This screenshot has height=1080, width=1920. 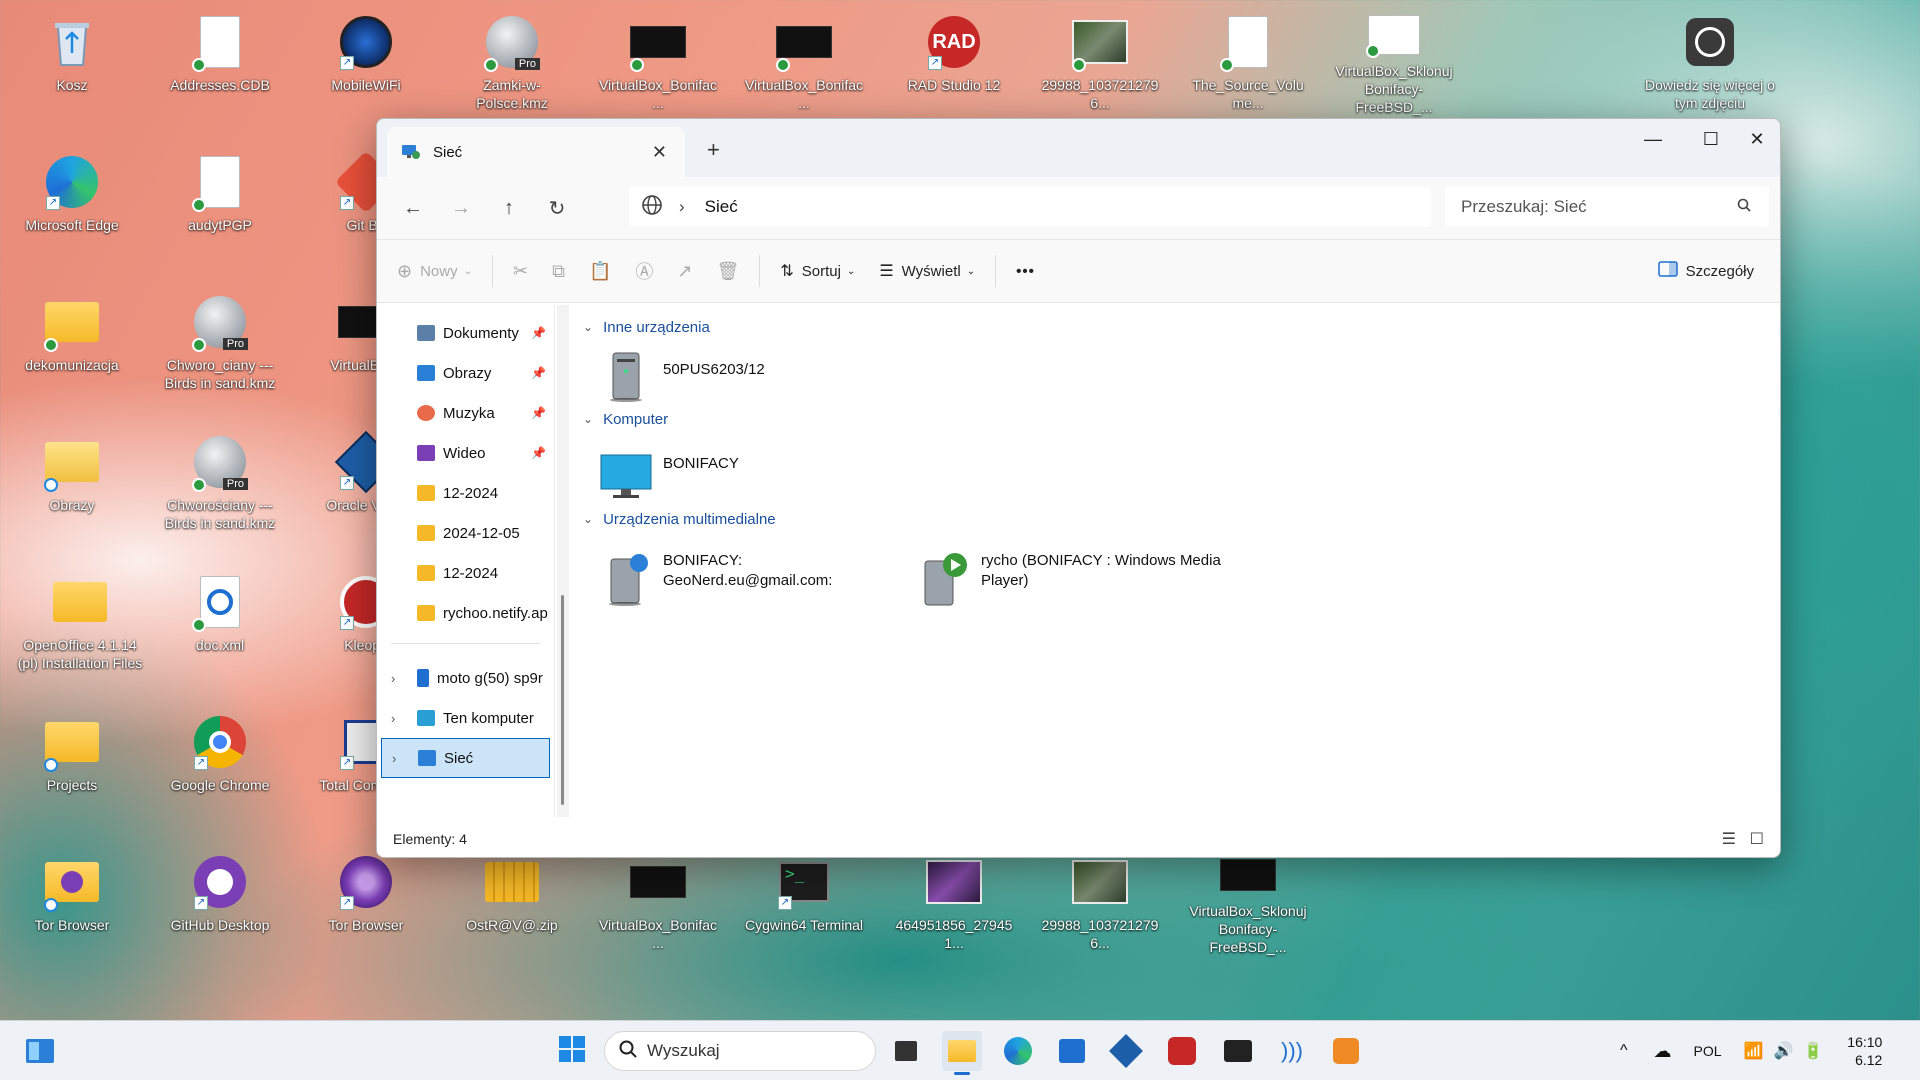 I want to click on clock: 16:10 6.12, so click(x=1864, y=1051).